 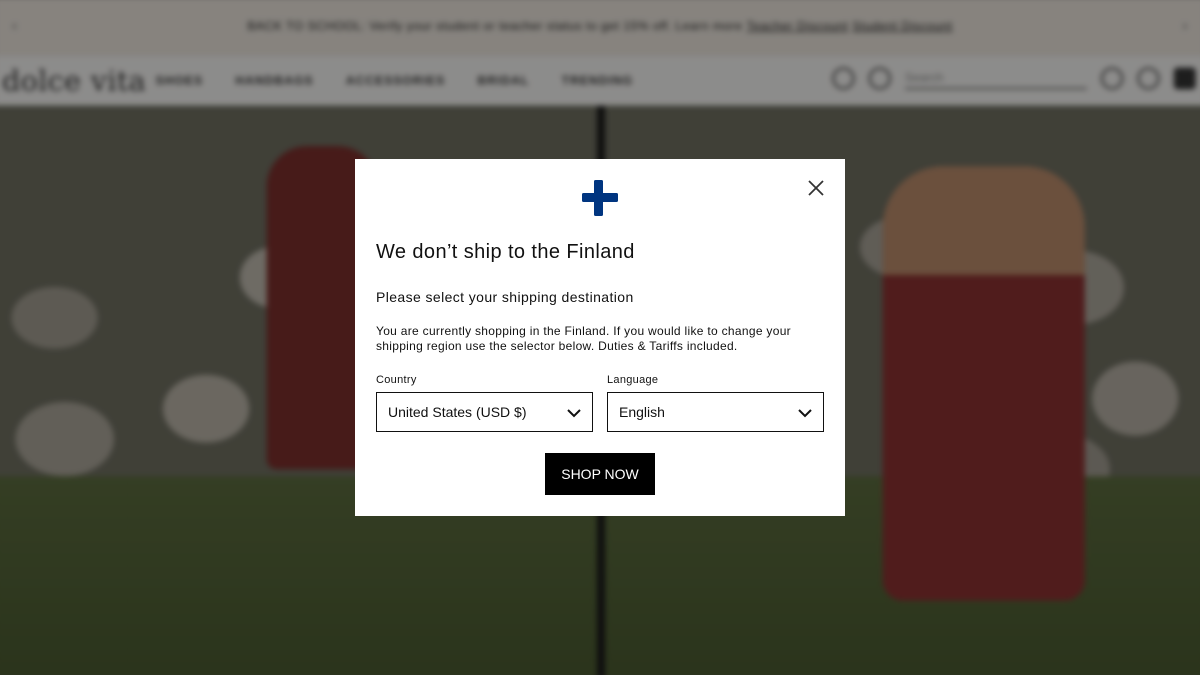 I want to click on modal-subtitle: Please select your shipping destination, so click(x=505, y=297).